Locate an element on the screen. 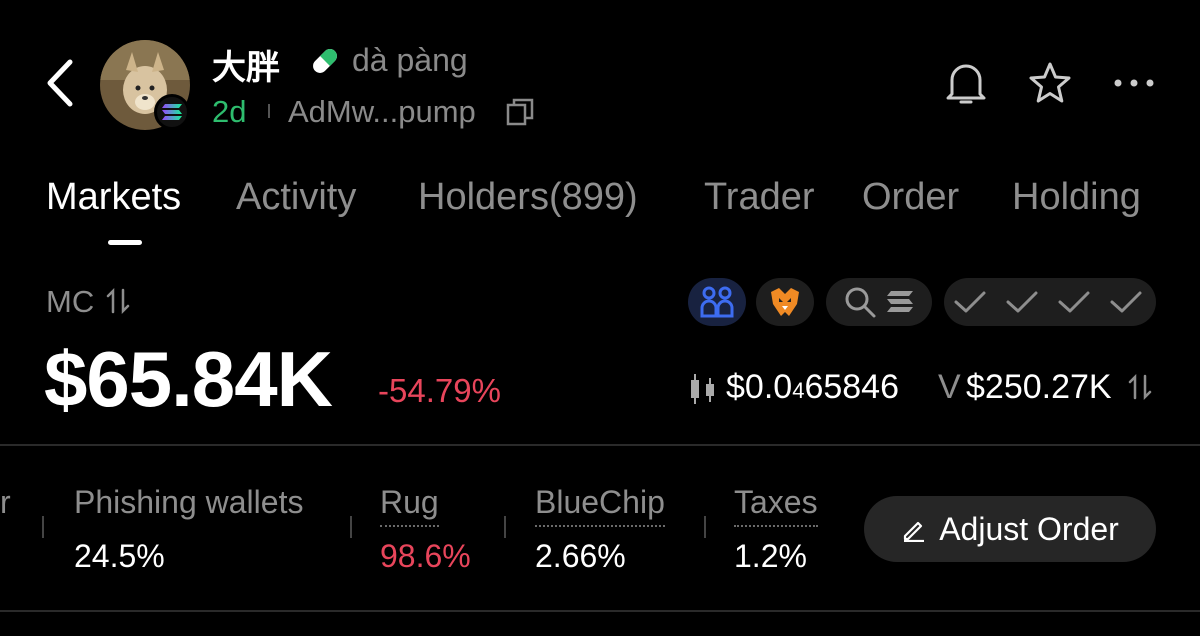  token-price: $0.0465846 is located at coordinates (812, 387).